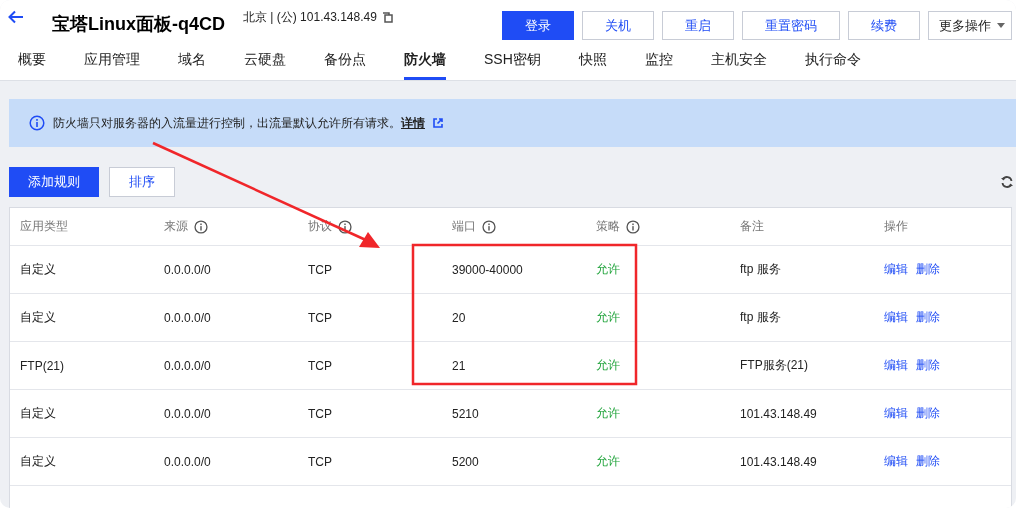 The width and height of the screenshot is (1016, 508). I want to click on action-button: 续费, so click(884, 25).